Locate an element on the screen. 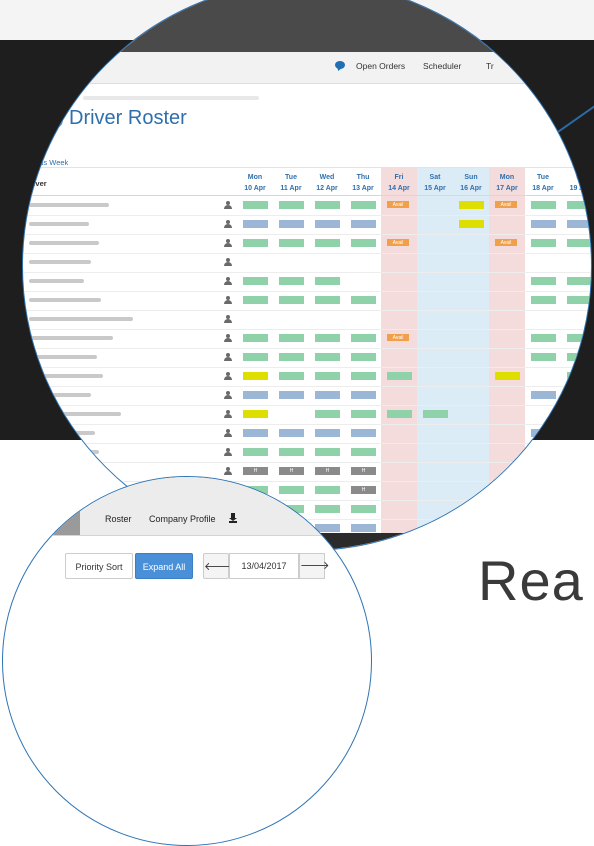 The height and width of the screenshot is (846, 594). priority-sort-button: Priority Sort is located at coordinates (99, 566).